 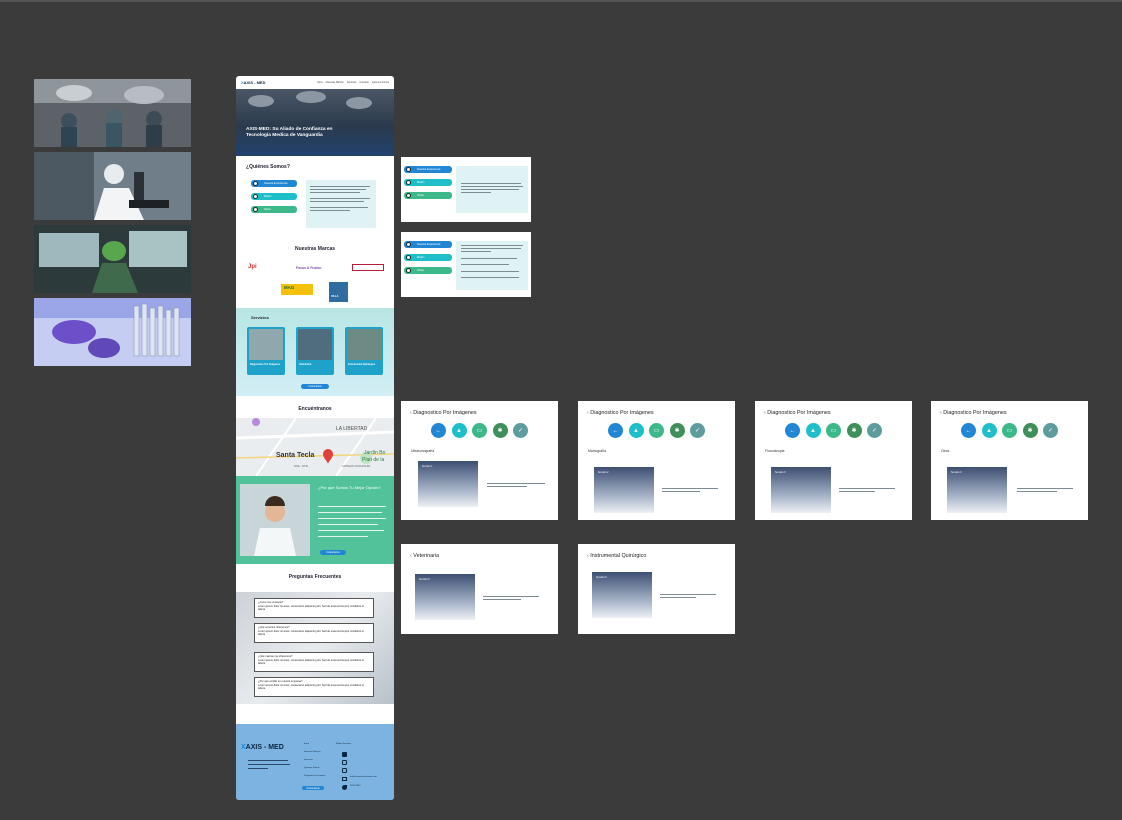 I want to click on service-card-veterinaria: Veterinaria, so click(x=315, y=351).